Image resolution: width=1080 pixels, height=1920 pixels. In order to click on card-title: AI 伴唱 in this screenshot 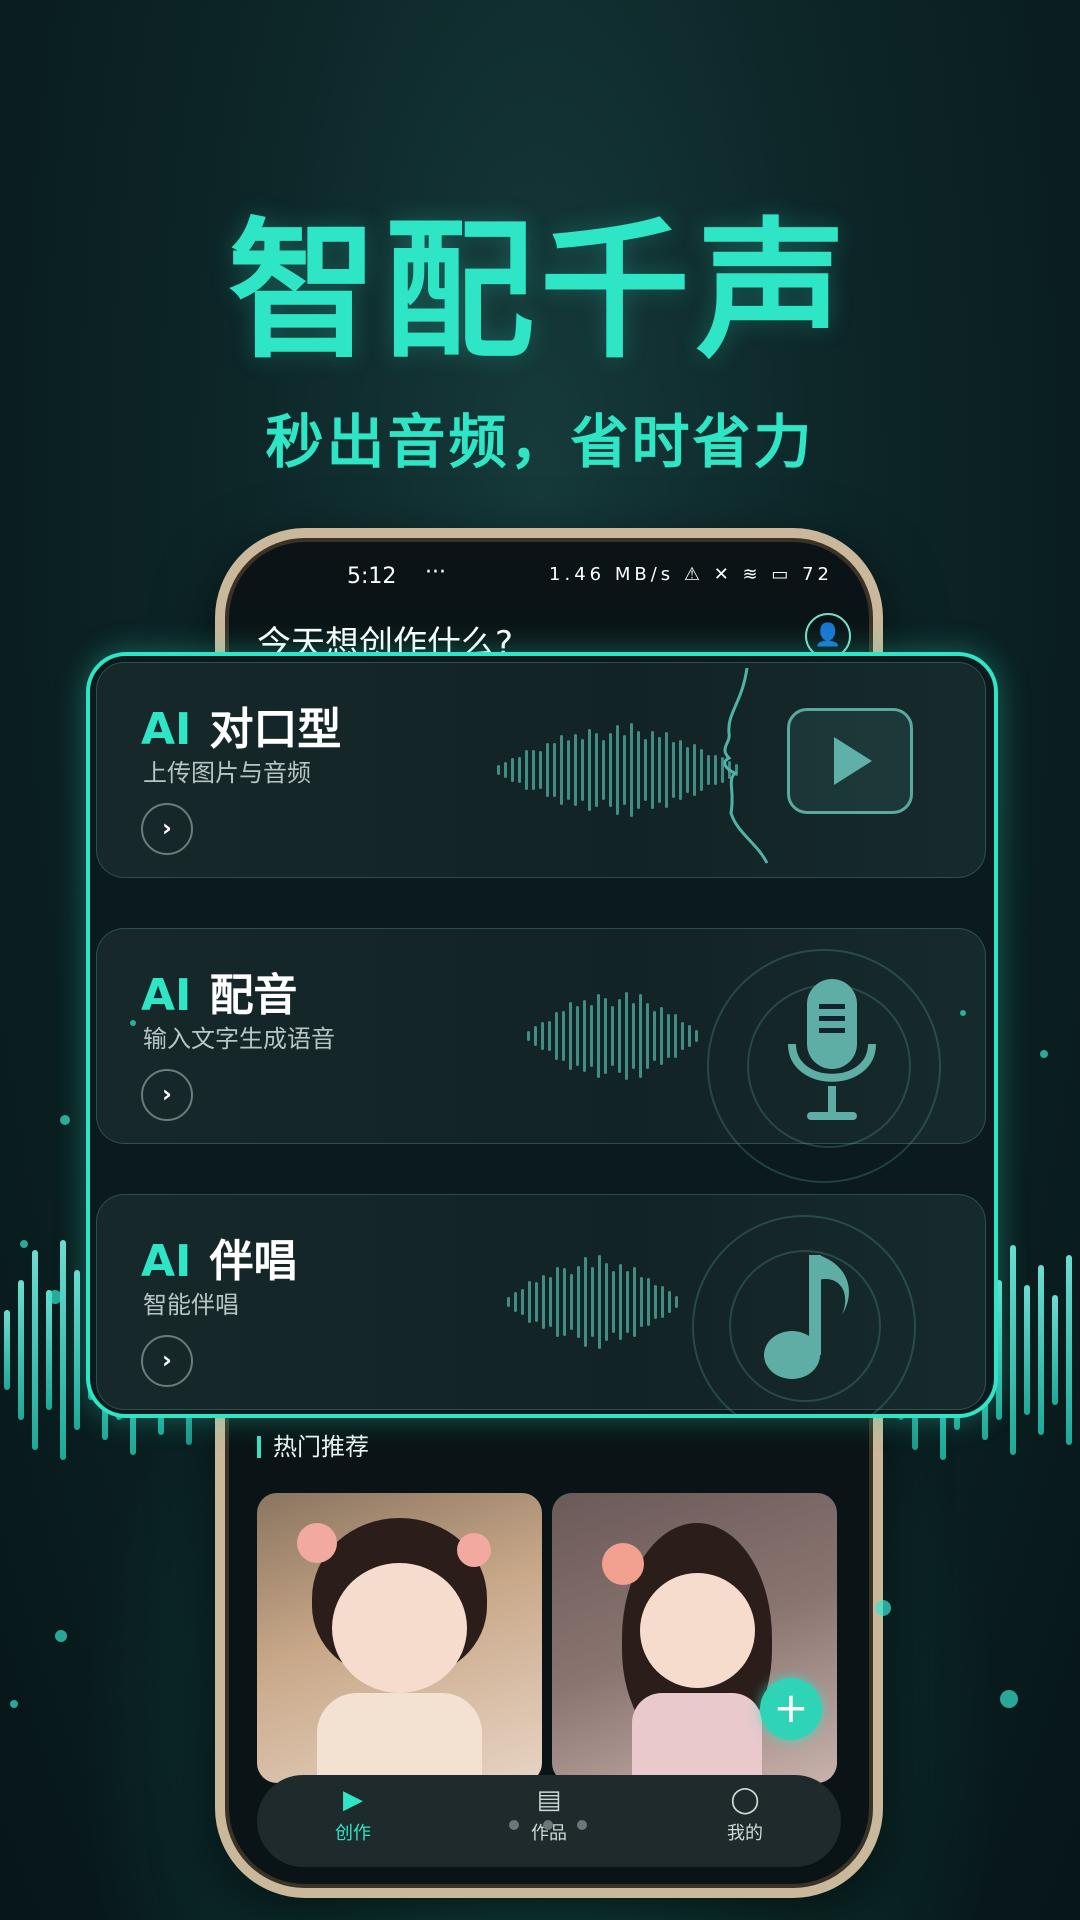, I will do `click(219, 1257)`.